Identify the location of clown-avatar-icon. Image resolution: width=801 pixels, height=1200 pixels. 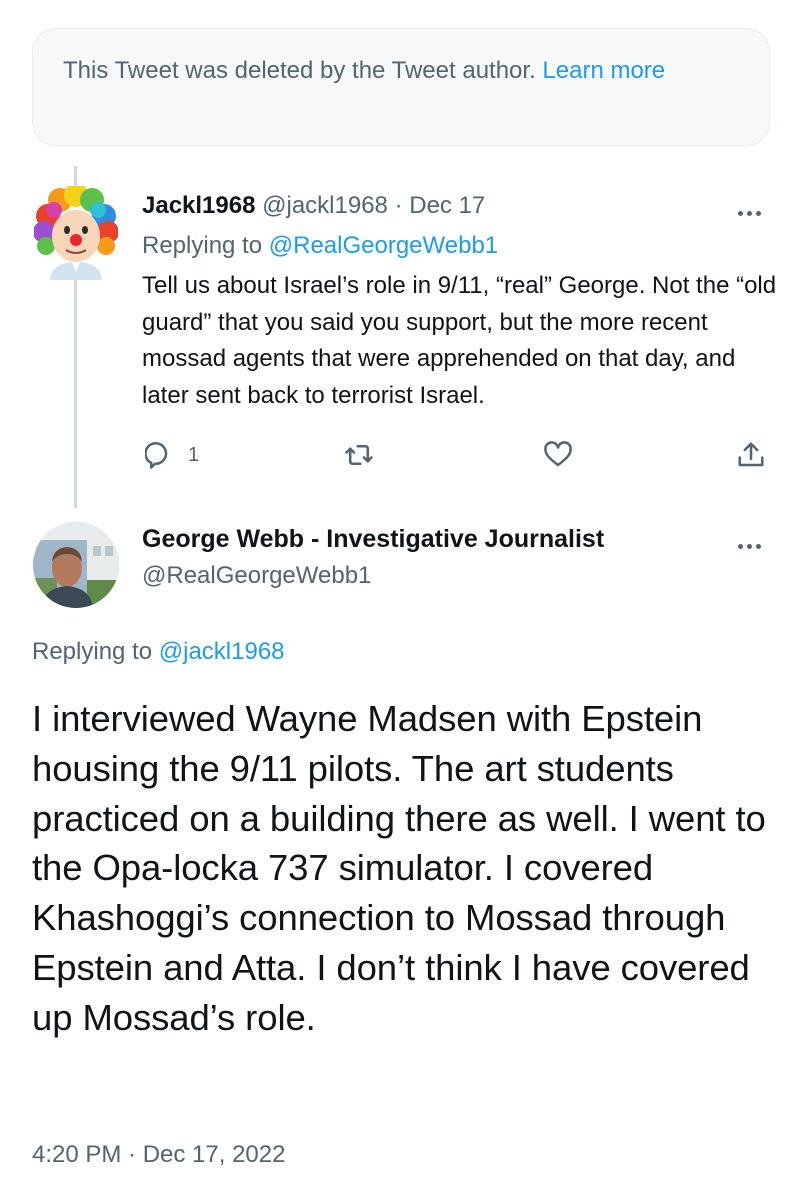
(76, 231).